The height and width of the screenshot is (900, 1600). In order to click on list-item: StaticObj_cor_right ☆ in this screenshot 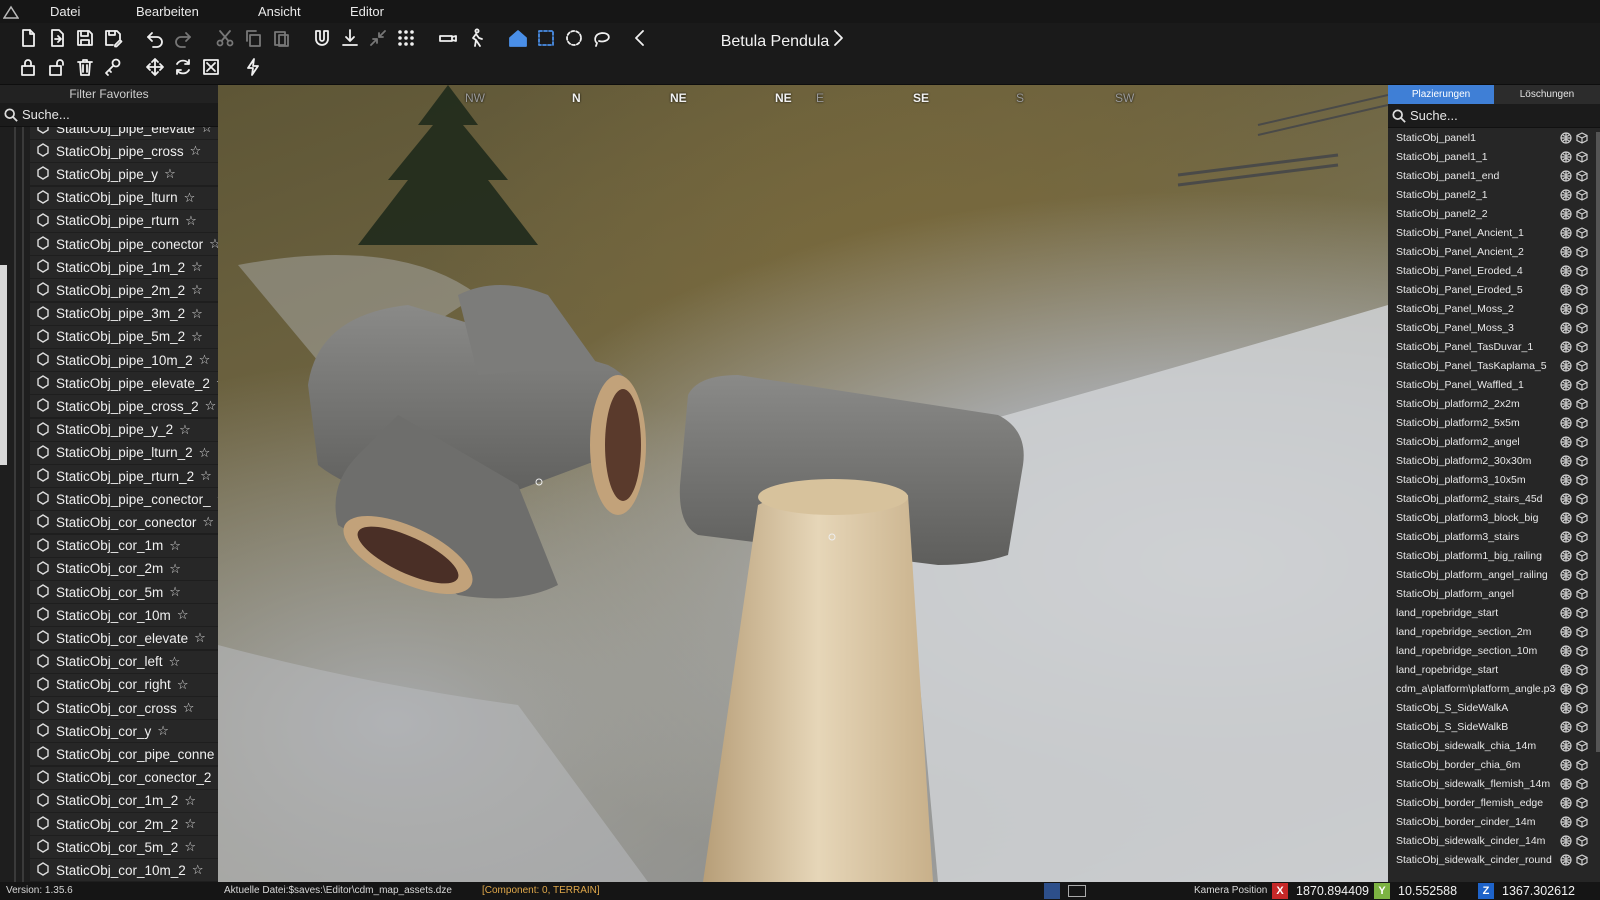, I will do `click(124, 685)`.